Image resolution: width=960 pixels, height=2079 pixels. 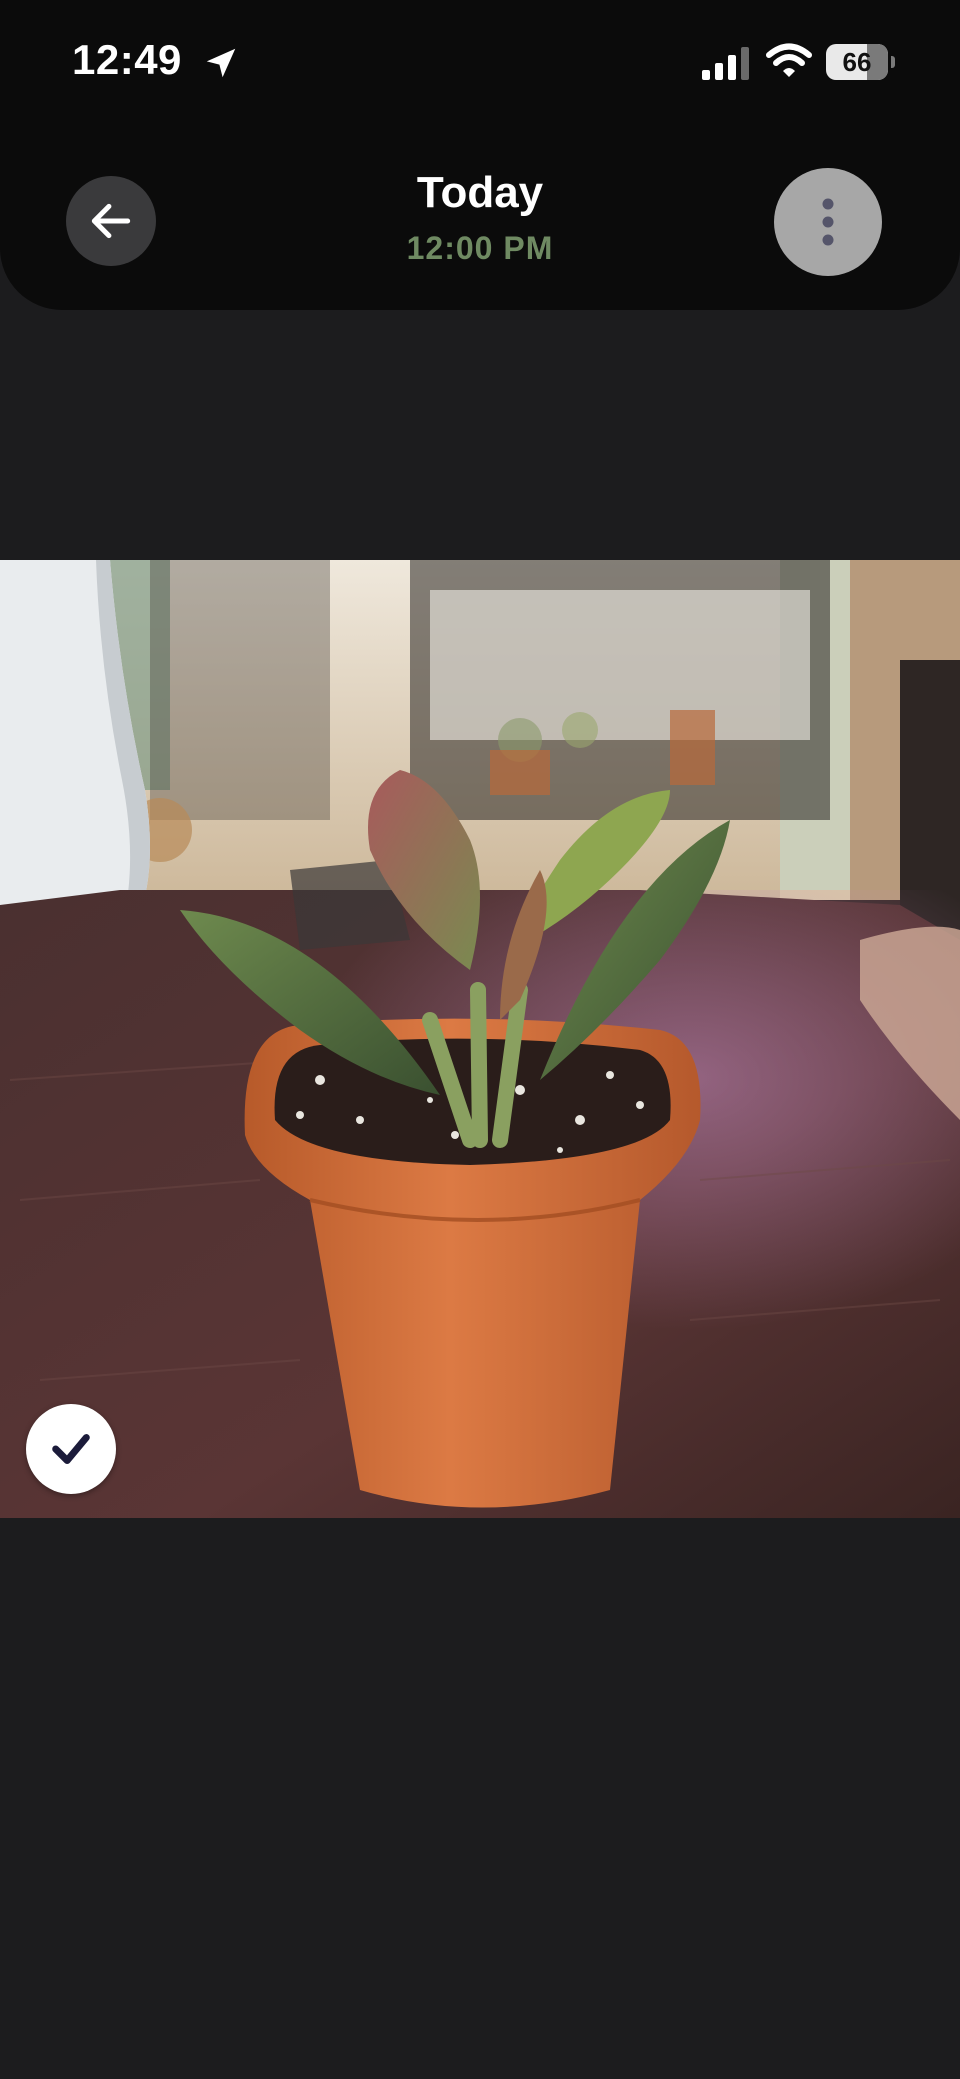 I want to click on battery-icon: 66, so click(x=861, y=63).